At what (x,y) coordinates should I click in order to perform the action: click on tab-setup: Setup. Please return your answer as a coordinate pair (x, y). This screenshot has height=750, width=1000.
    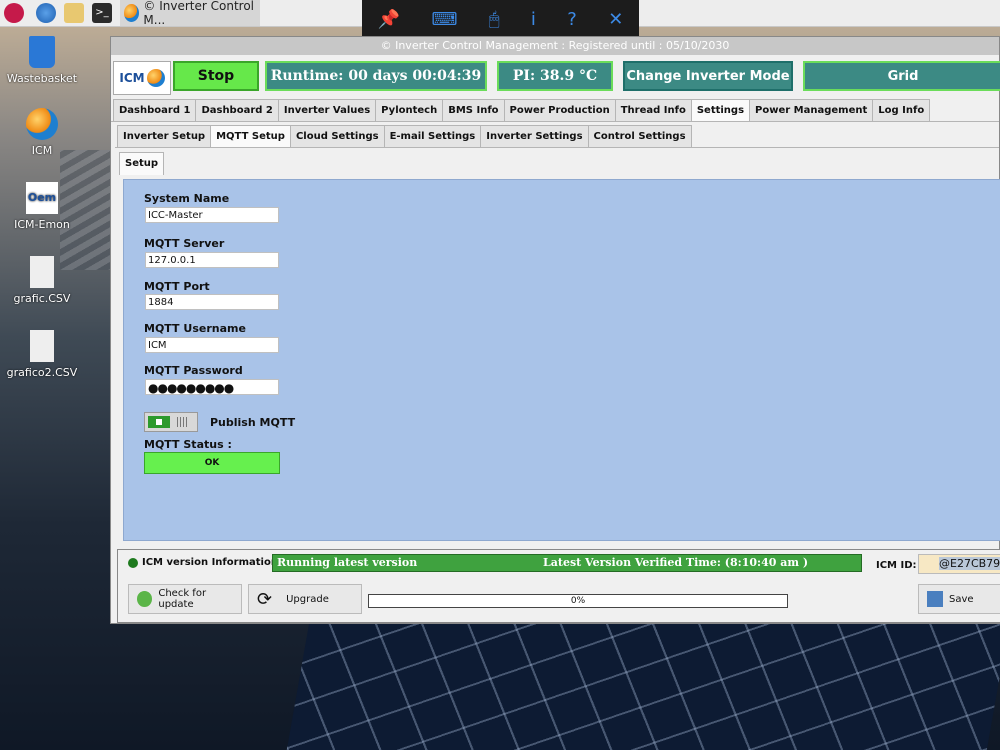
    Looking at the image, I should click on (142, 163).